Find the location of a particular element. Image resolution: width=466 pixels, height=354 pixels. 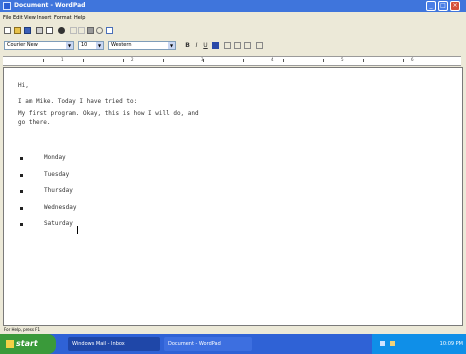

font-size-value: 10 is located at coordinates (84, 45).